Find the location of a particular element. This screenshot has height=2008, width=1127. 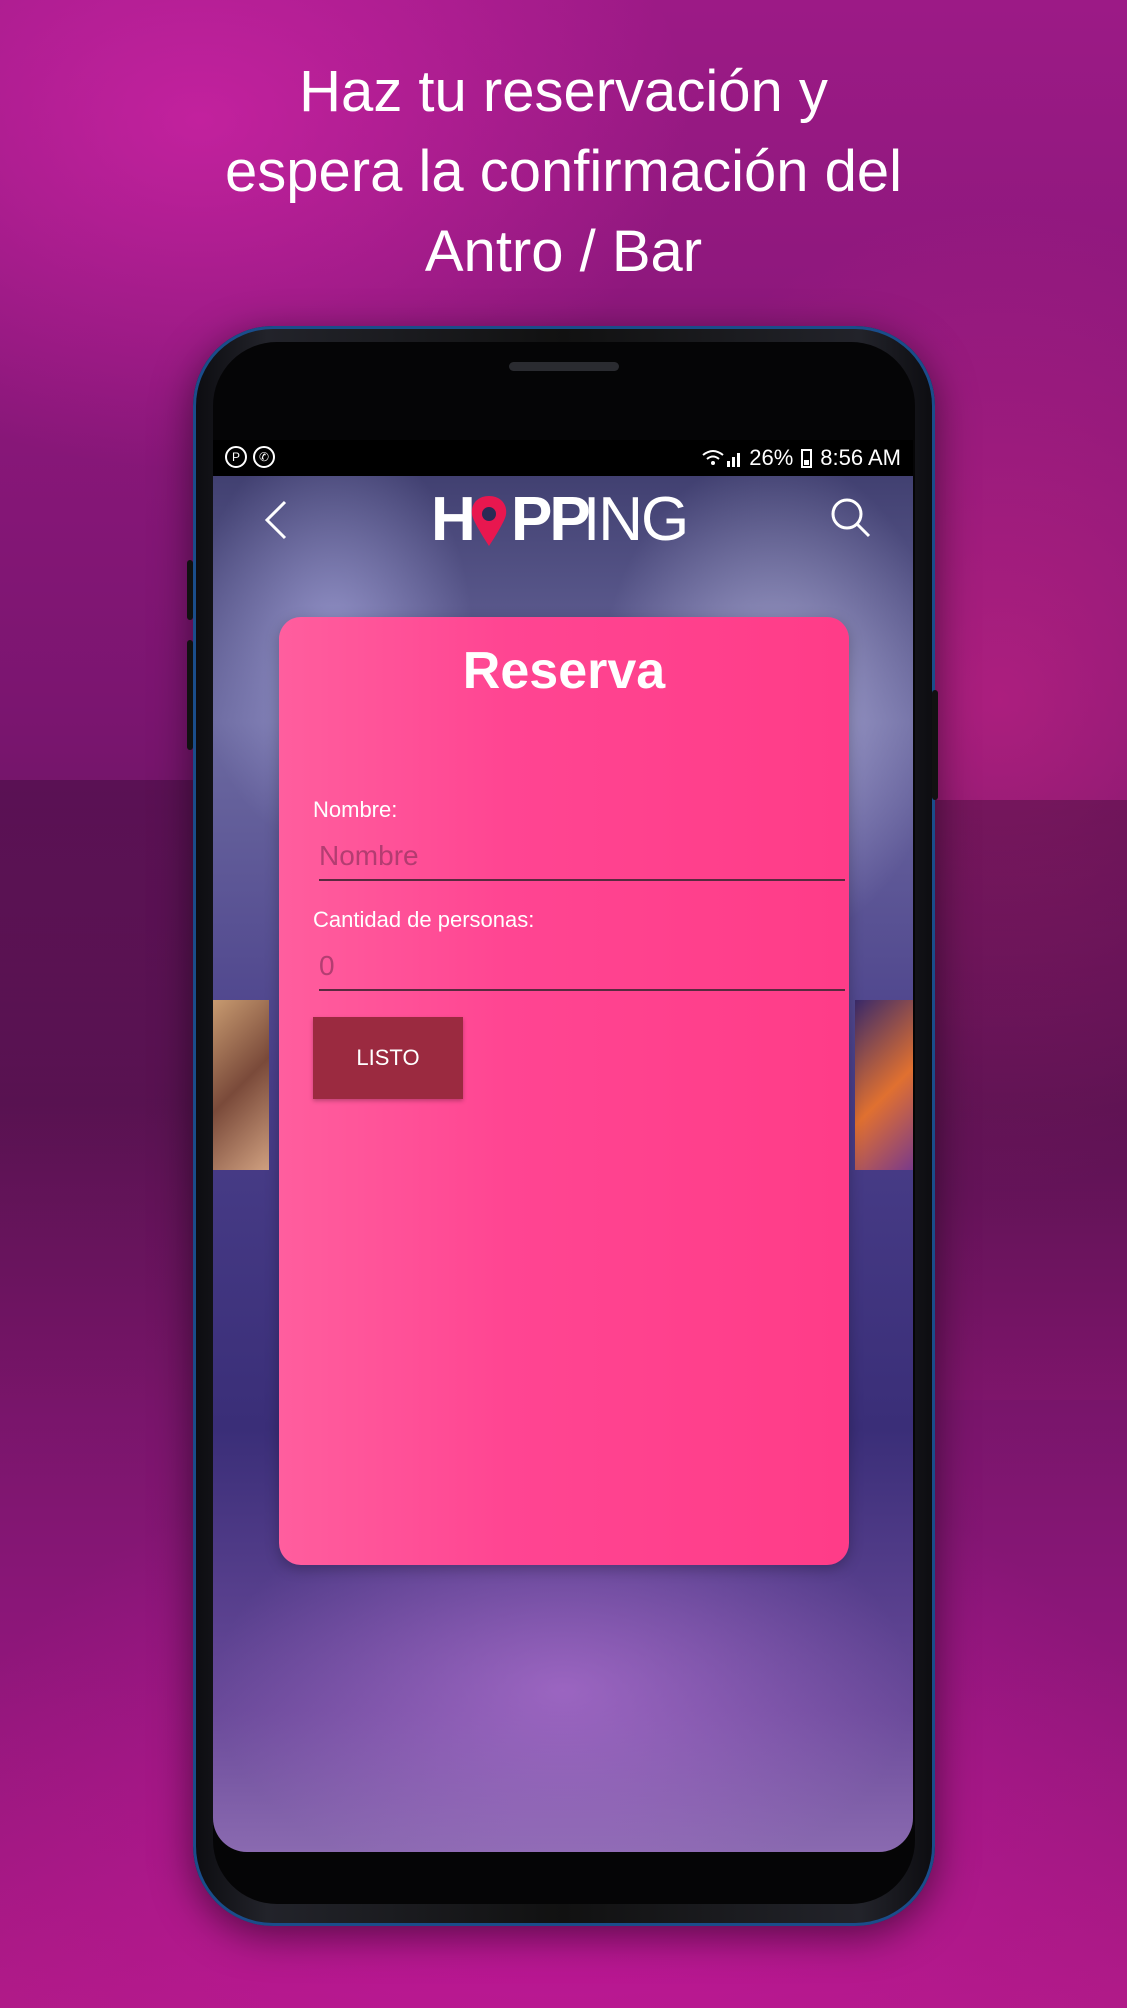

background-club-right is located at coordinates (1017, 1100).